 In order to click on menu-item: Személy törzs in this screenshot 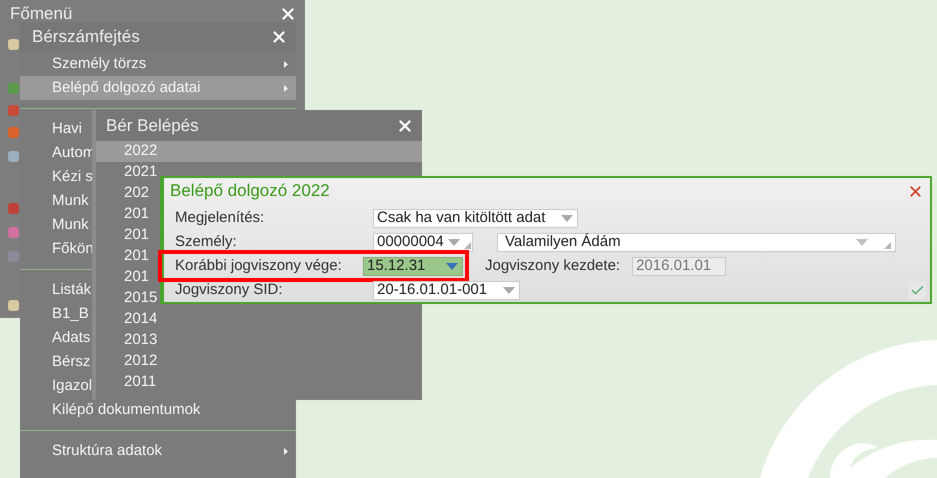, I will do `click(158, 64)`.